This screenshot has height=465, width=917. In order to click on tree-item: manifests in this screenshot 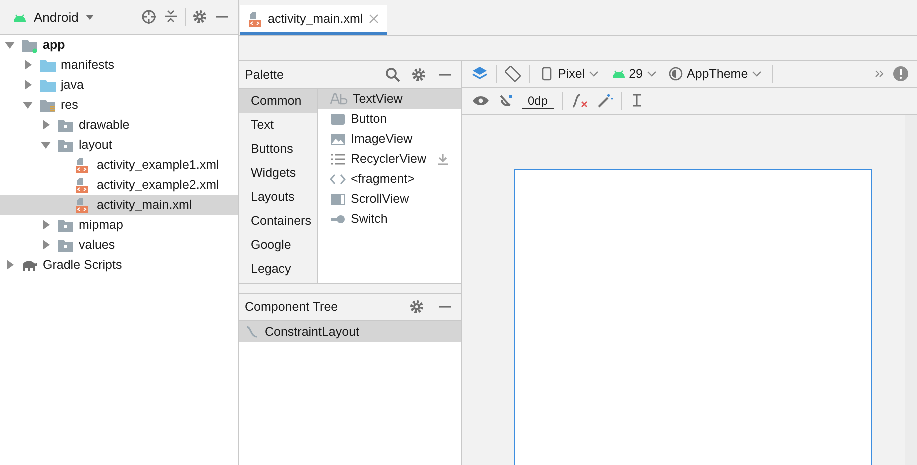, I will do `click(119, 65)`.